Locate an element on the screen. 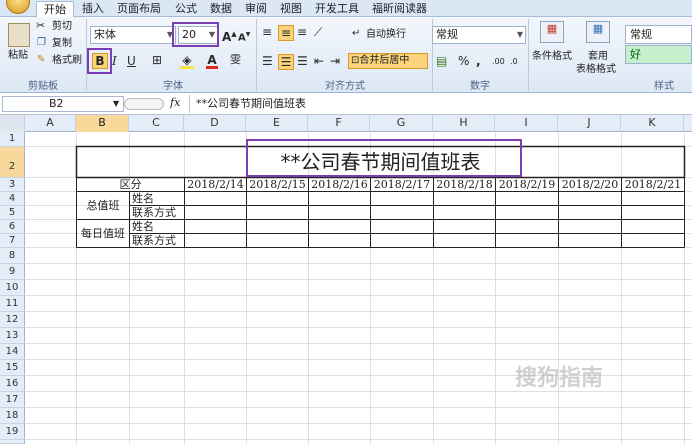 Image resolution: width=692 pixels, height=444 pixels. watermark: 搜狗指南 is located at coordinates (559, 378).